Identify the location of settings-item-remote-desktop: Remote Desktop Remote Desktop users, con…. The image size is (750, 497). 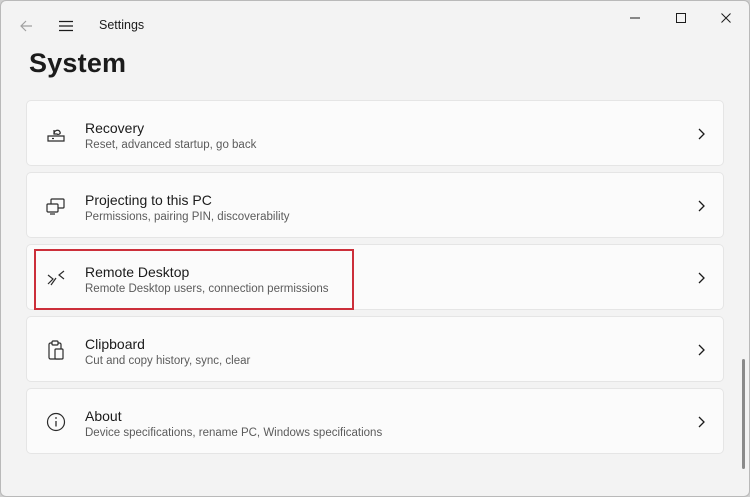
(375, 277).